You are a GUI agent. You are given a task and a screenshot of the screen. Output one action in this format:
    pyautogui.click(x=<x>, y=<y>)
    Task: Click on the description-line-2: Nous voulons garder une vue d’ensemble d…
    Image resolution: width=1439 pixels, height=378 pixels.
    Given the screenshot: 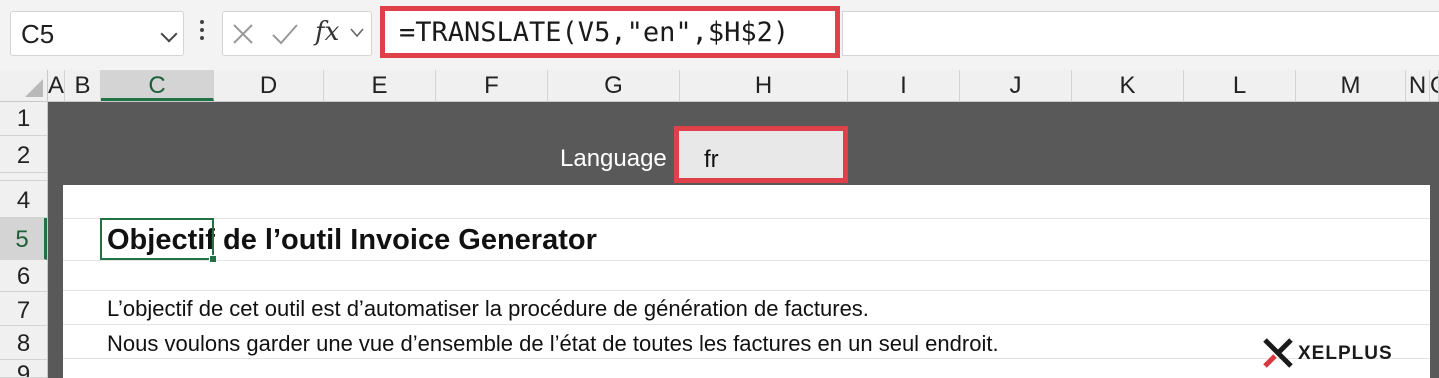 What is the action you would take?
    pyautogui.click(x=553, y=343)
    